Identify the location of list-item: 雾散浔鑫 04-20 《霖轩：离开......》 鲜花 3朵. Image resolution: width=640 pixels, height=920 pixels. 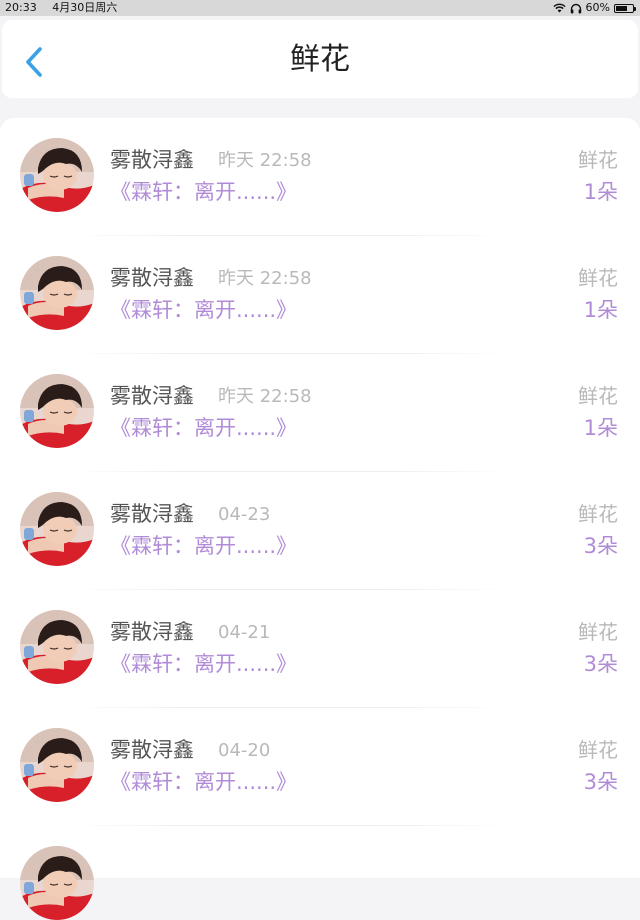
(320, 767).